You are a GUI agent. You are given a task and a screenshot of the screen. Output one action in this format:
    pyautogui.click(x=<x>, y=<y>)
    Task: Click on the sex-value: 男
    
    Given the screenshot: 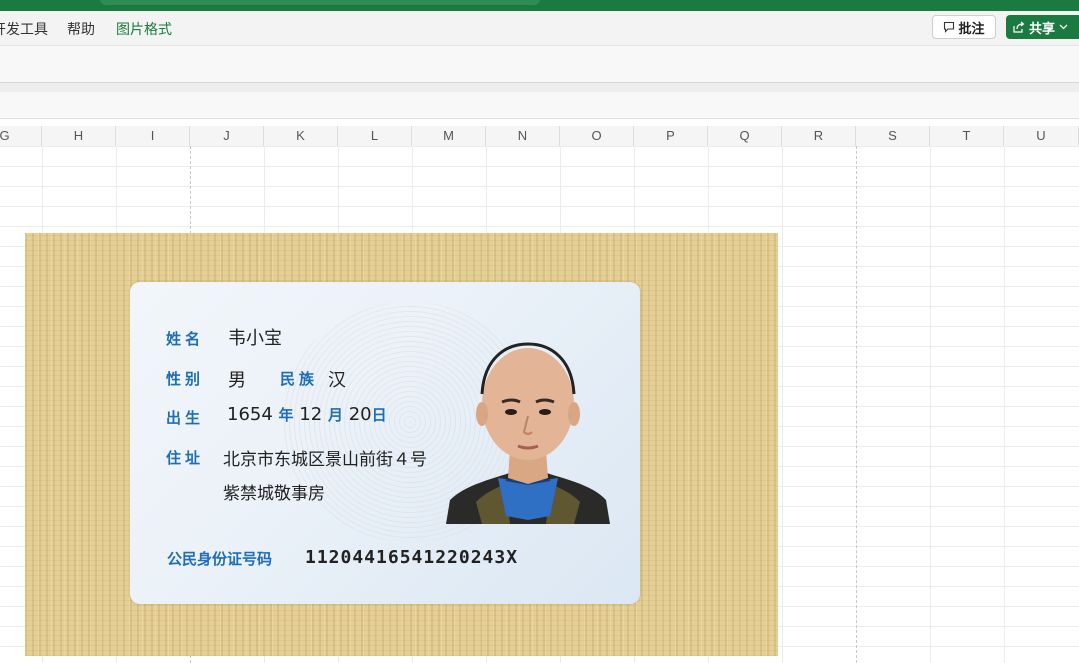 What is the action you would take?
    pyautogui.click(x=237, y=380)
    